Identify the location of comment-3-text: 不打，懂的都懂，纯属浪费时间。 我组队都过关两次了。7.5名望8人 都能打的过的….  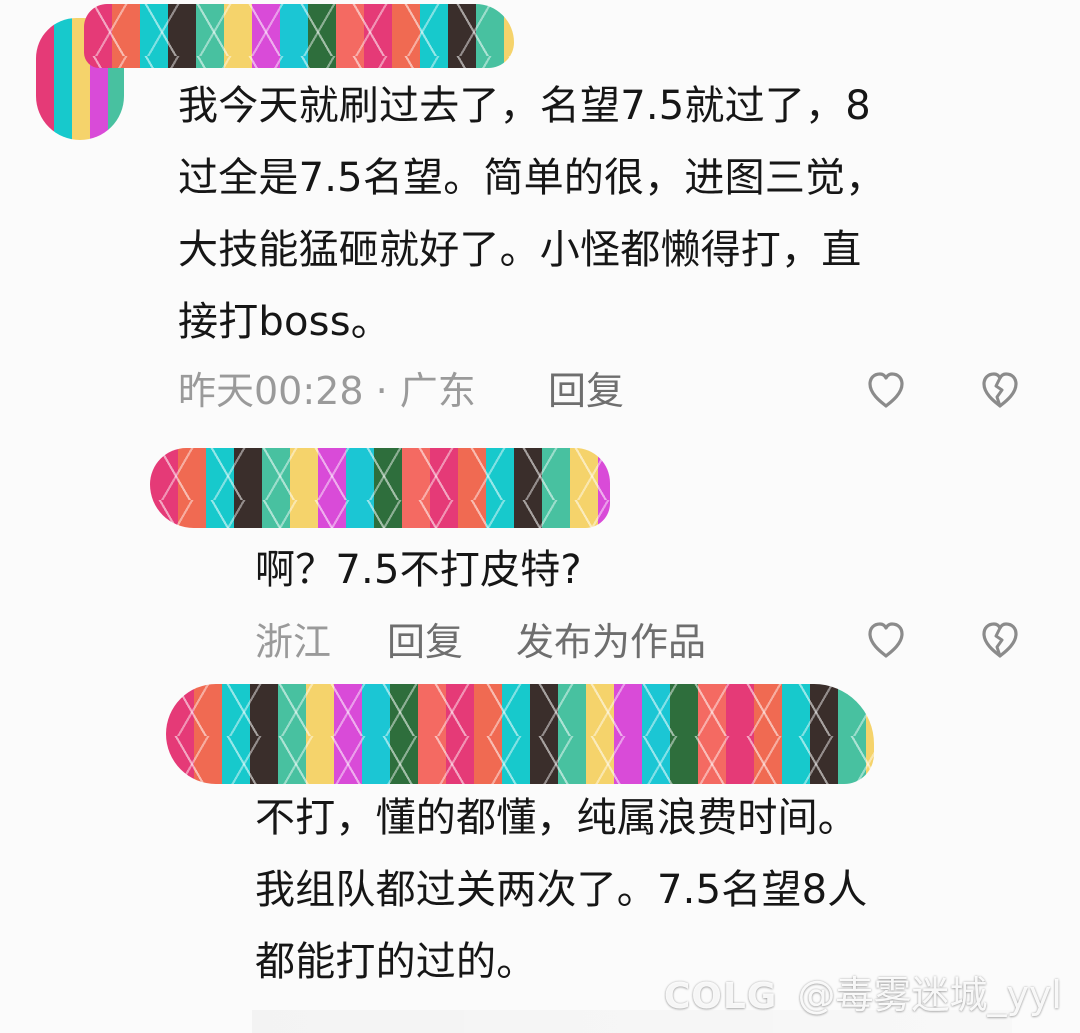
(561, 890).